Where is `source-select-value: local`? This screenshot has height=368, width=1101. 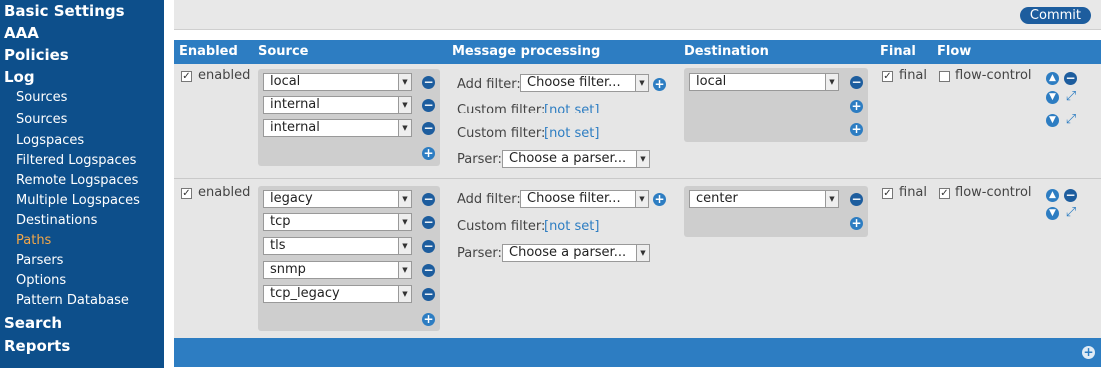
source-select-value: local is located at coordinates (285, 81).